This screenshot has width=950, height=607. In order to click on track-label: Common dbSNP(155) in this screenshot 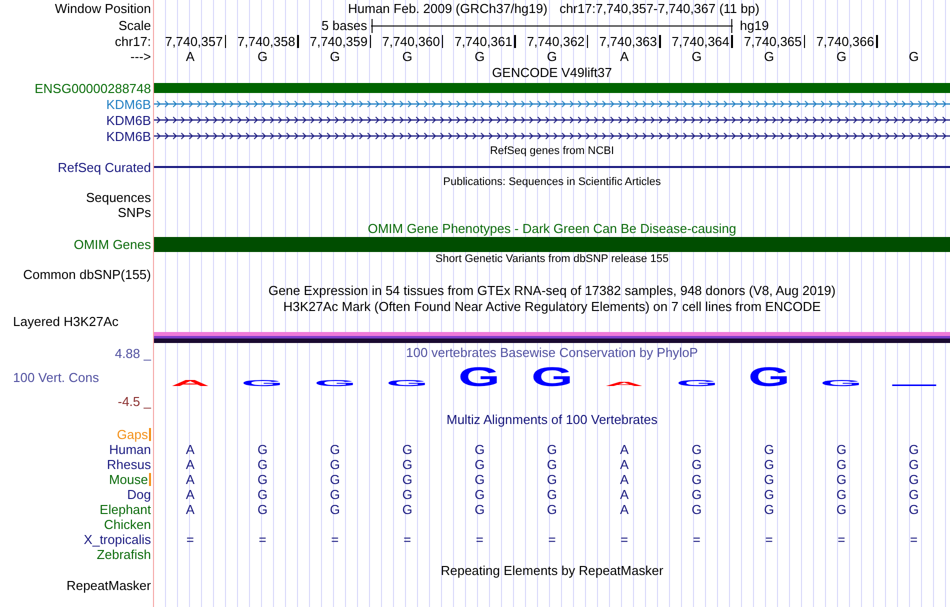, I will do `click(87, 274)`.